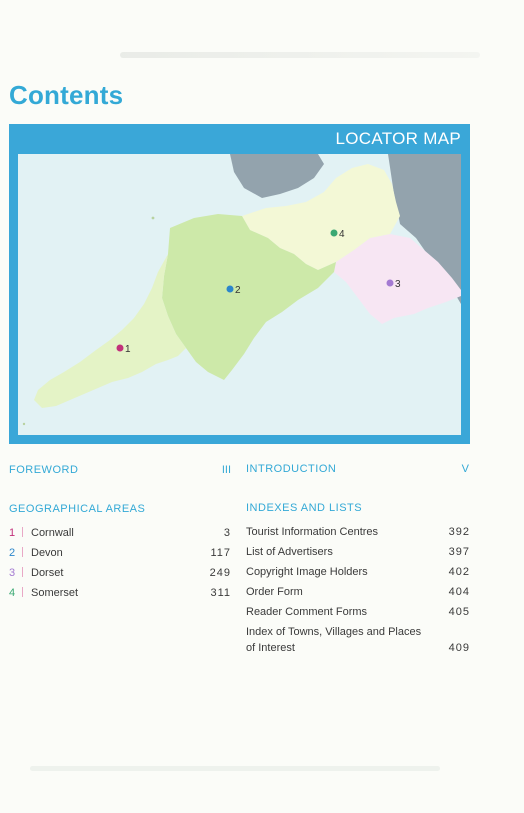 This screenshot has height=813, width=524. What do you see at coordinates (459, 572) in the screenshot?
I see `index-page: 402` at bounding box center [459, 572].